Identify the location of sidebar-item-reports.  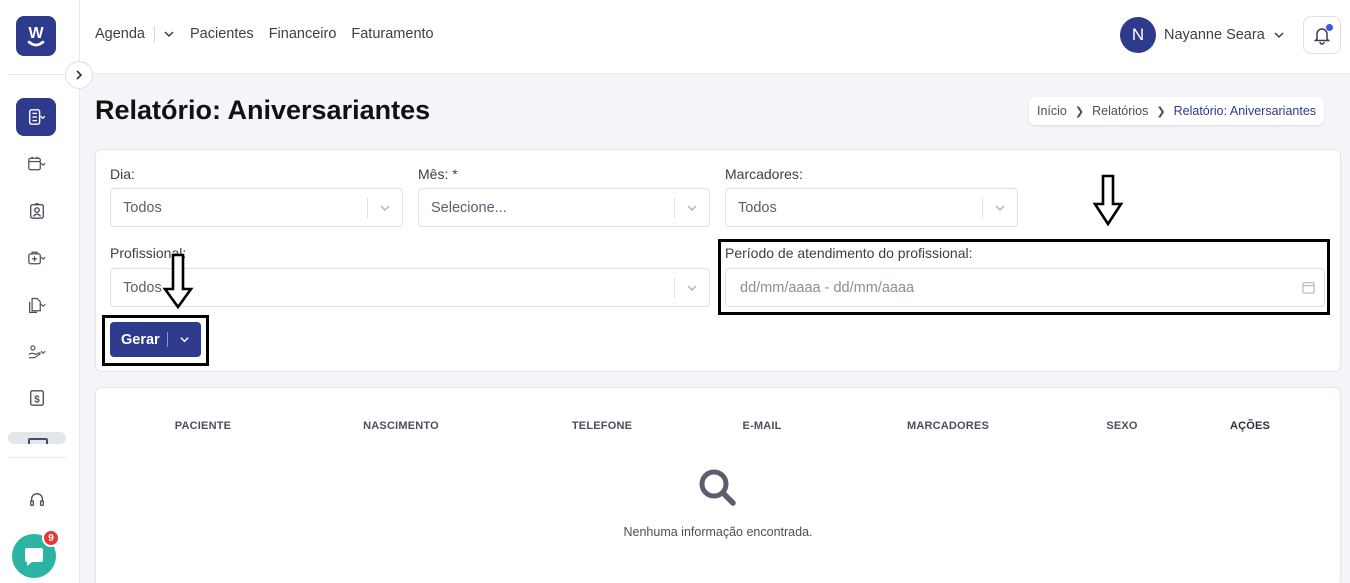
(36, 117).